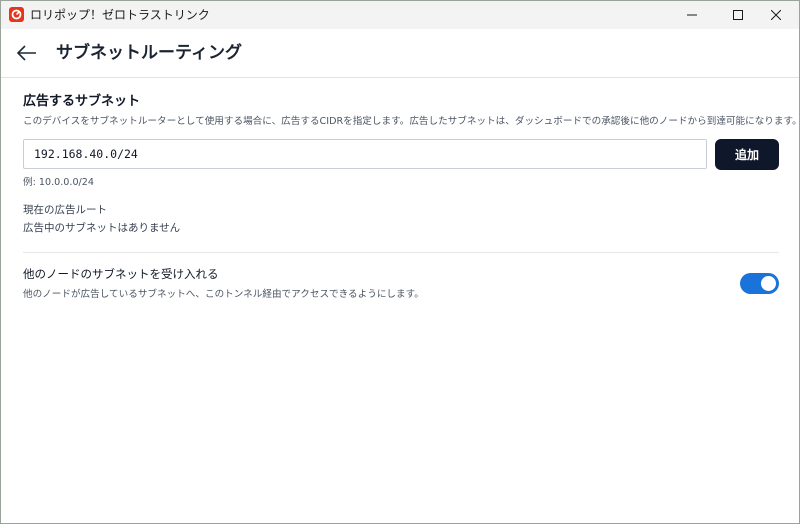 The image size is (800, 524). Describe the element at coordinates (149, 53) in the screenshot. I see `page-title: サブネットルーティング` at that location.